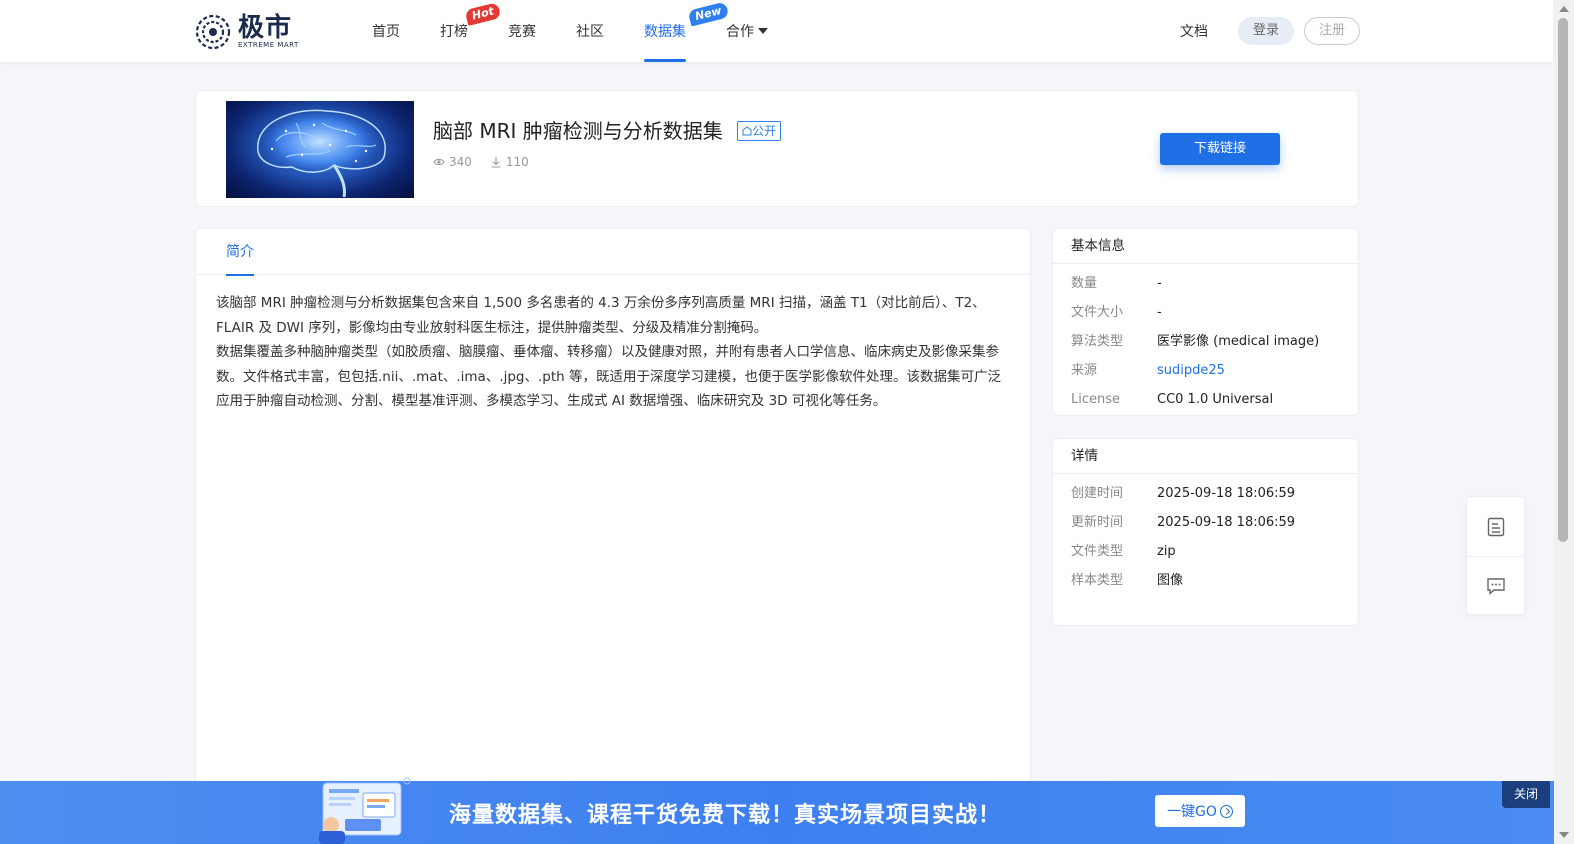 This screenshot has height=844, width=1574. Describe the element at coordinates (1220, 149) in the screenshot. I see `download-link-button: 下载链接` at that location.